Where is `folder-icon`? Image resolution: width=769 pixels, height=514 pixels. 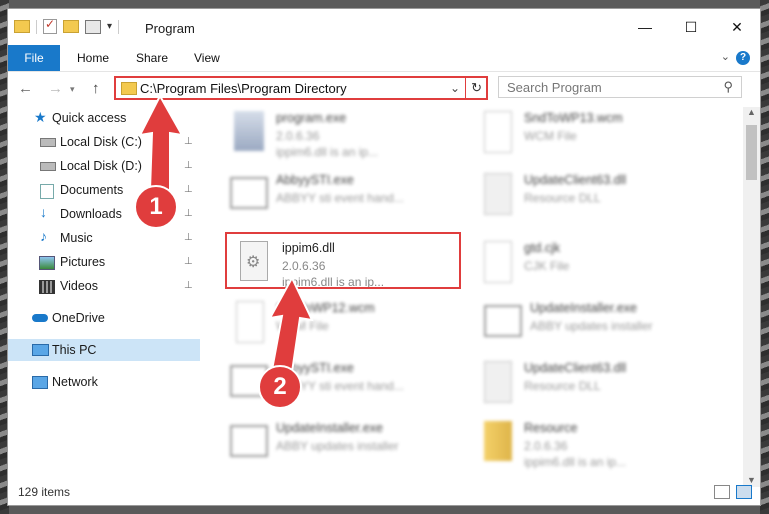
folder-icon is located at coordinates (22, 26).